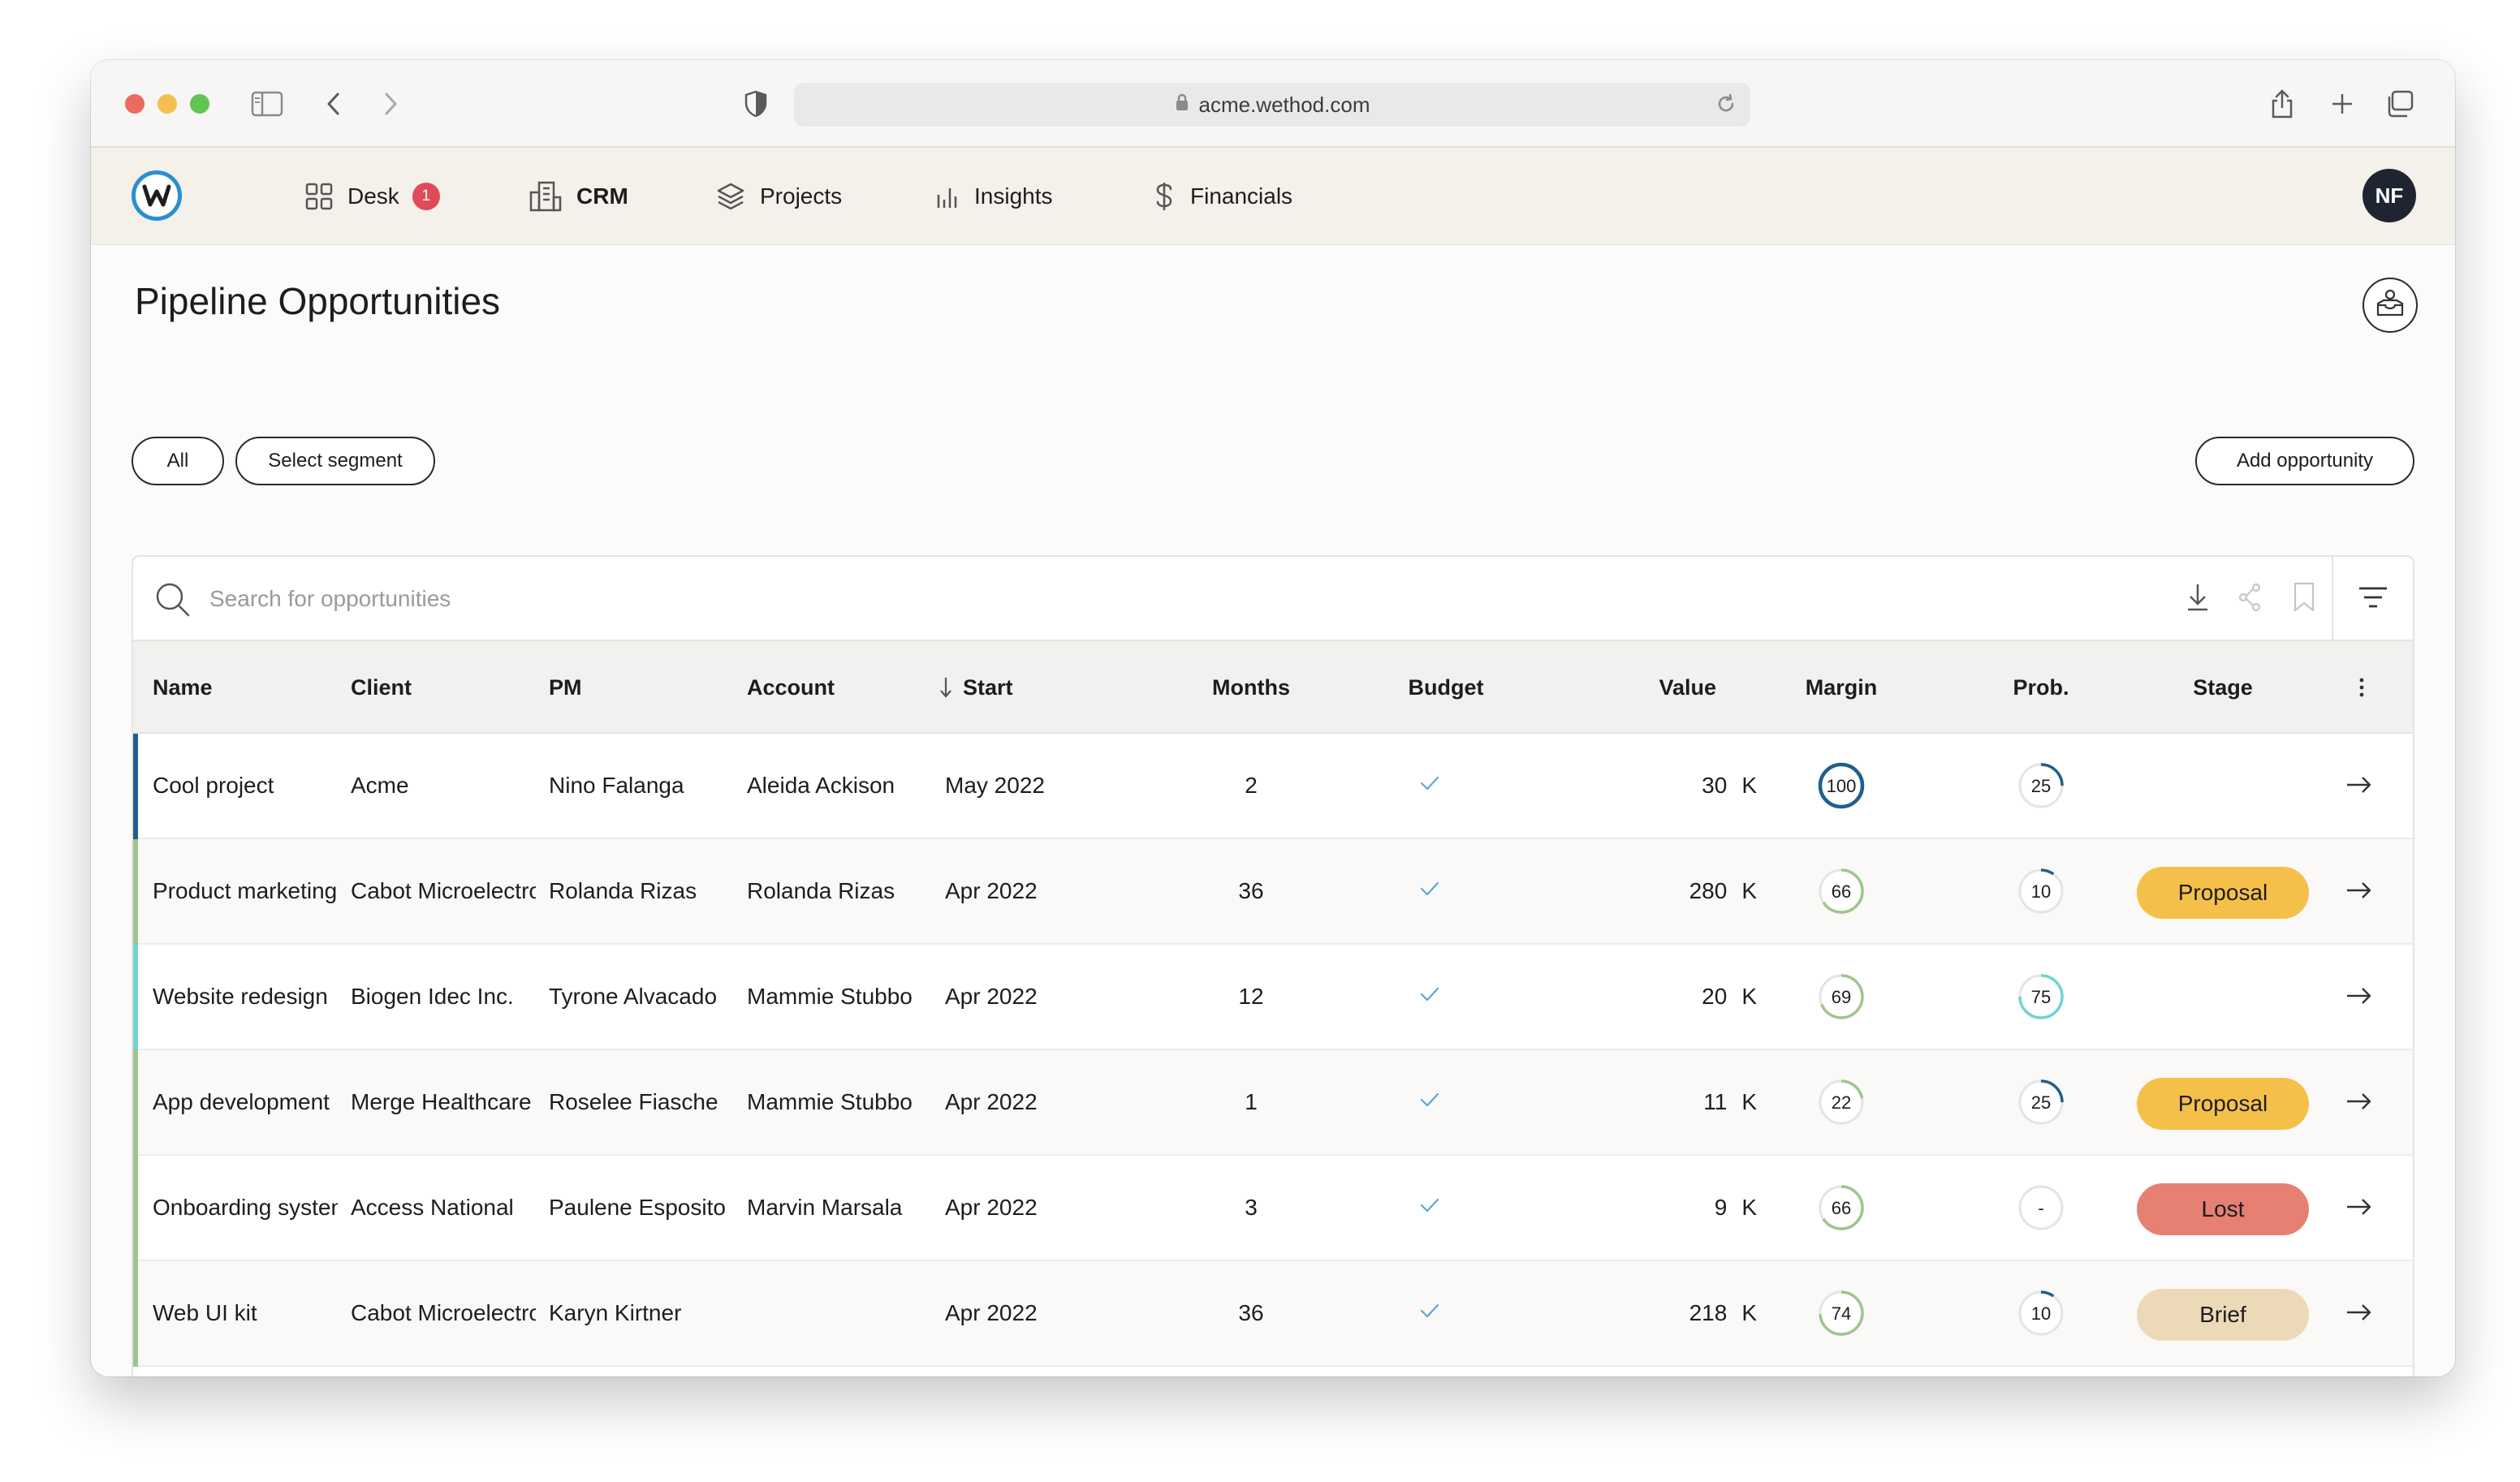 Image resolution: width=2520 pixels, height=1482 pixels. Describe the element at coordinates (756, 104) in the screenshot. I see `privacy-shield-icon` at that location.